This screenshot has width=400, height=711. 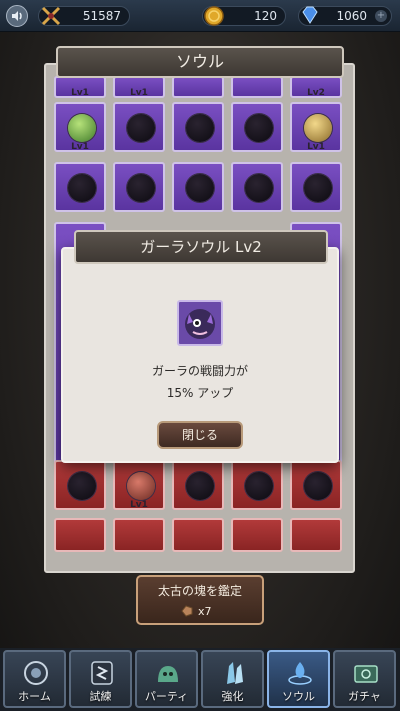 I want to click on nav-trial: 試練, so click(x=100, y=679).